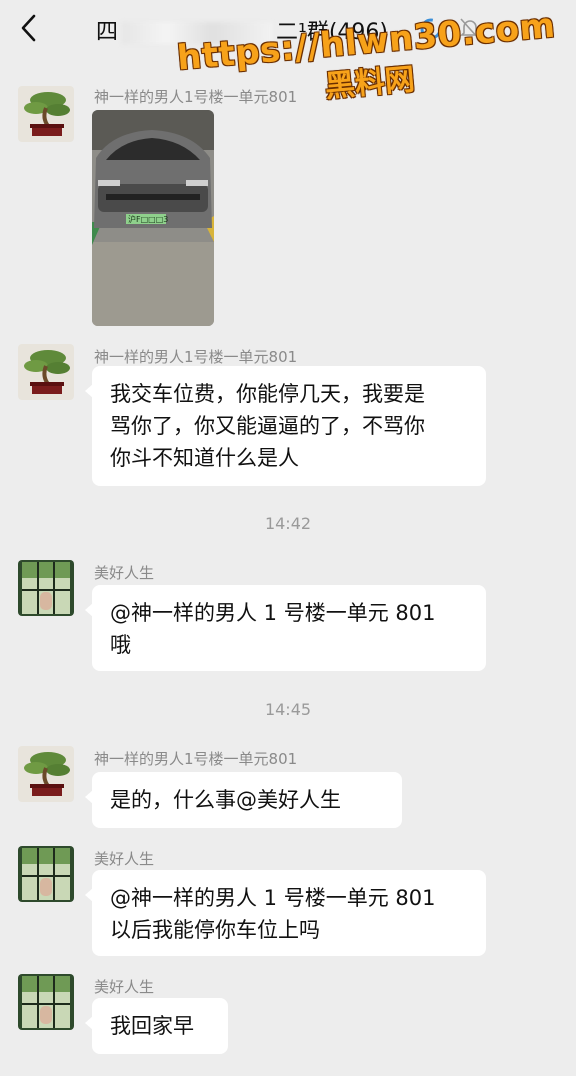 Image resolution: width=576 pixels, height=1076 pixels. What do you see at coordinates (288, 523) in the screenshot?
I see `timestamp: 14:42` at bounding box center [288, 523].